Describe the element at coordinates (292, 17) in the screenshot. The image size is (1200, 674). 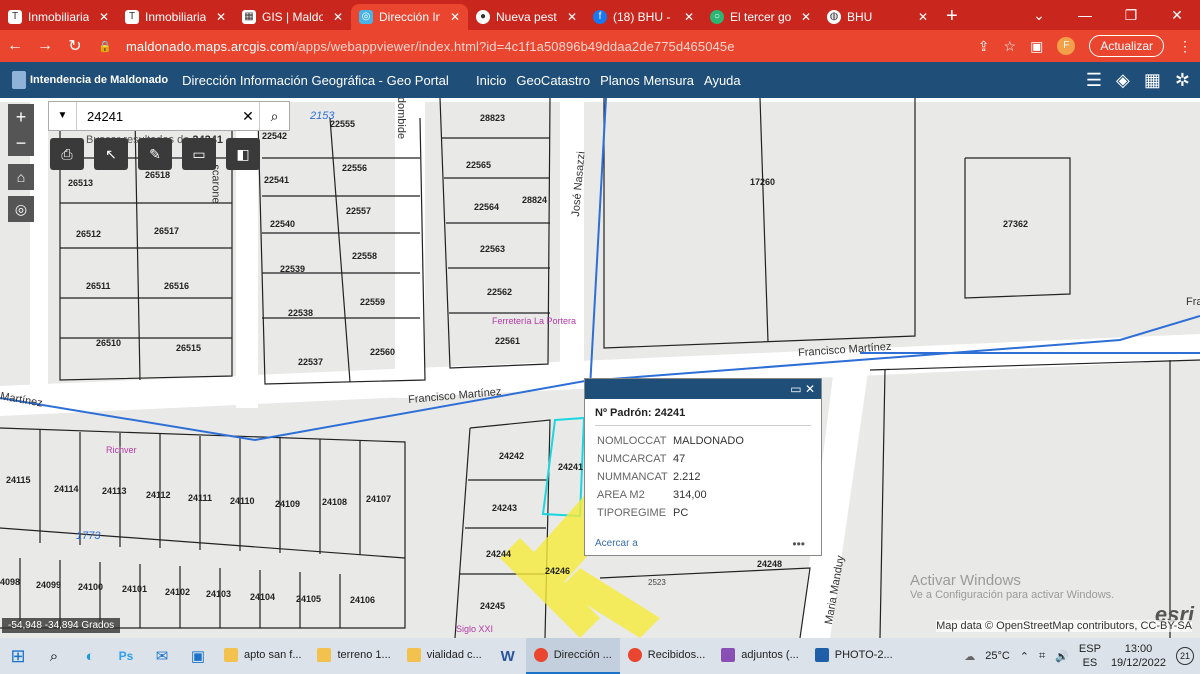
I see `browser-tab: ▦ GIS | Maldona ✕` at that location.